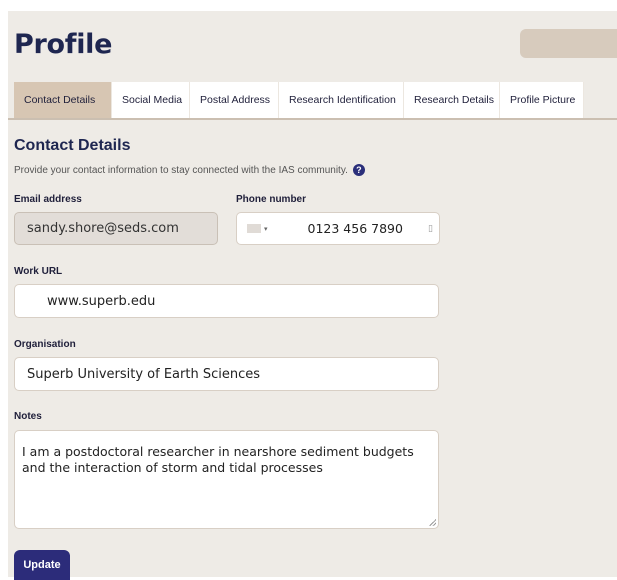 Image resolution: width=617 pixels, height=580 pixels. Describe the element at coordinates (432, 522) in the screenshot. I see `resize-handle-icon` at that location.